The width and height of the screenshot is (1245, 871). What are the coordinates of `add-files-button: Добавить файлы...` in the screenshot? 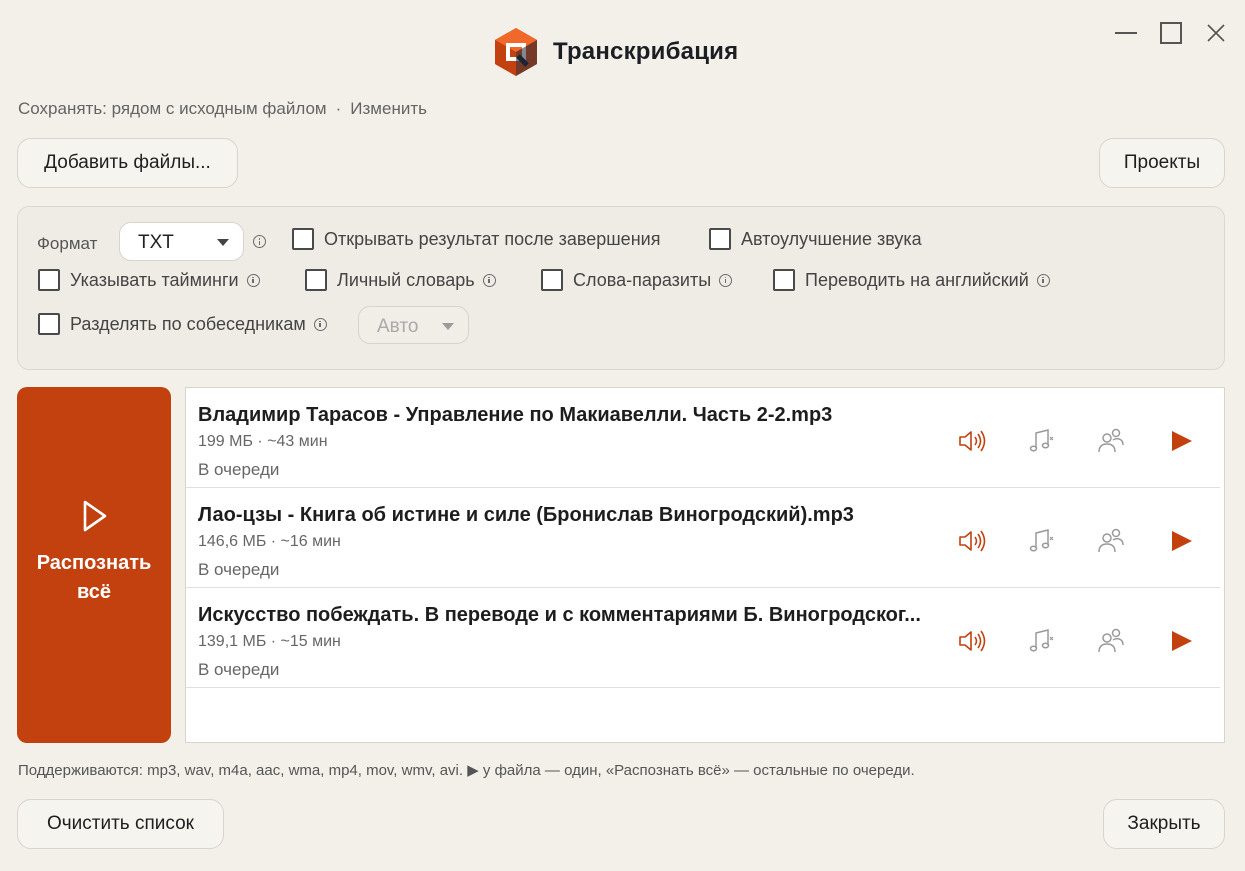 It's located at (127, 163).